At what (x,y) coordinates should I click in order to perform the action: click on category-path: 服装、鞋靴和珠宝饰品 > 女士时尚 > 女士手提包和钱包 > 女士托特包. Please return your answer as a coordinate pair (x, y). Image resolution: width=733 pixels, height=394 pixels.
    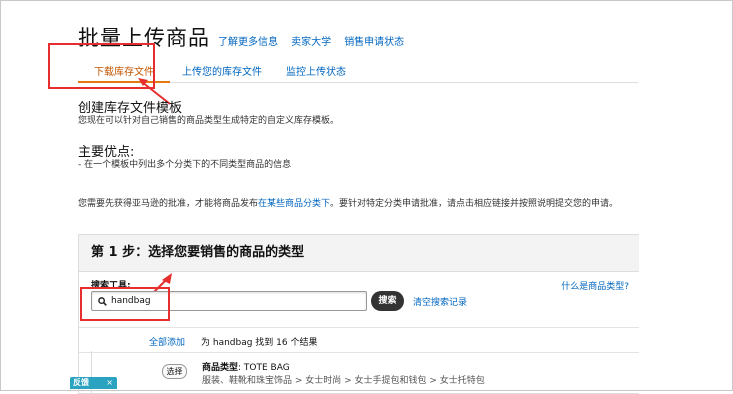
    Looking at the image, I should click on (343, 381).